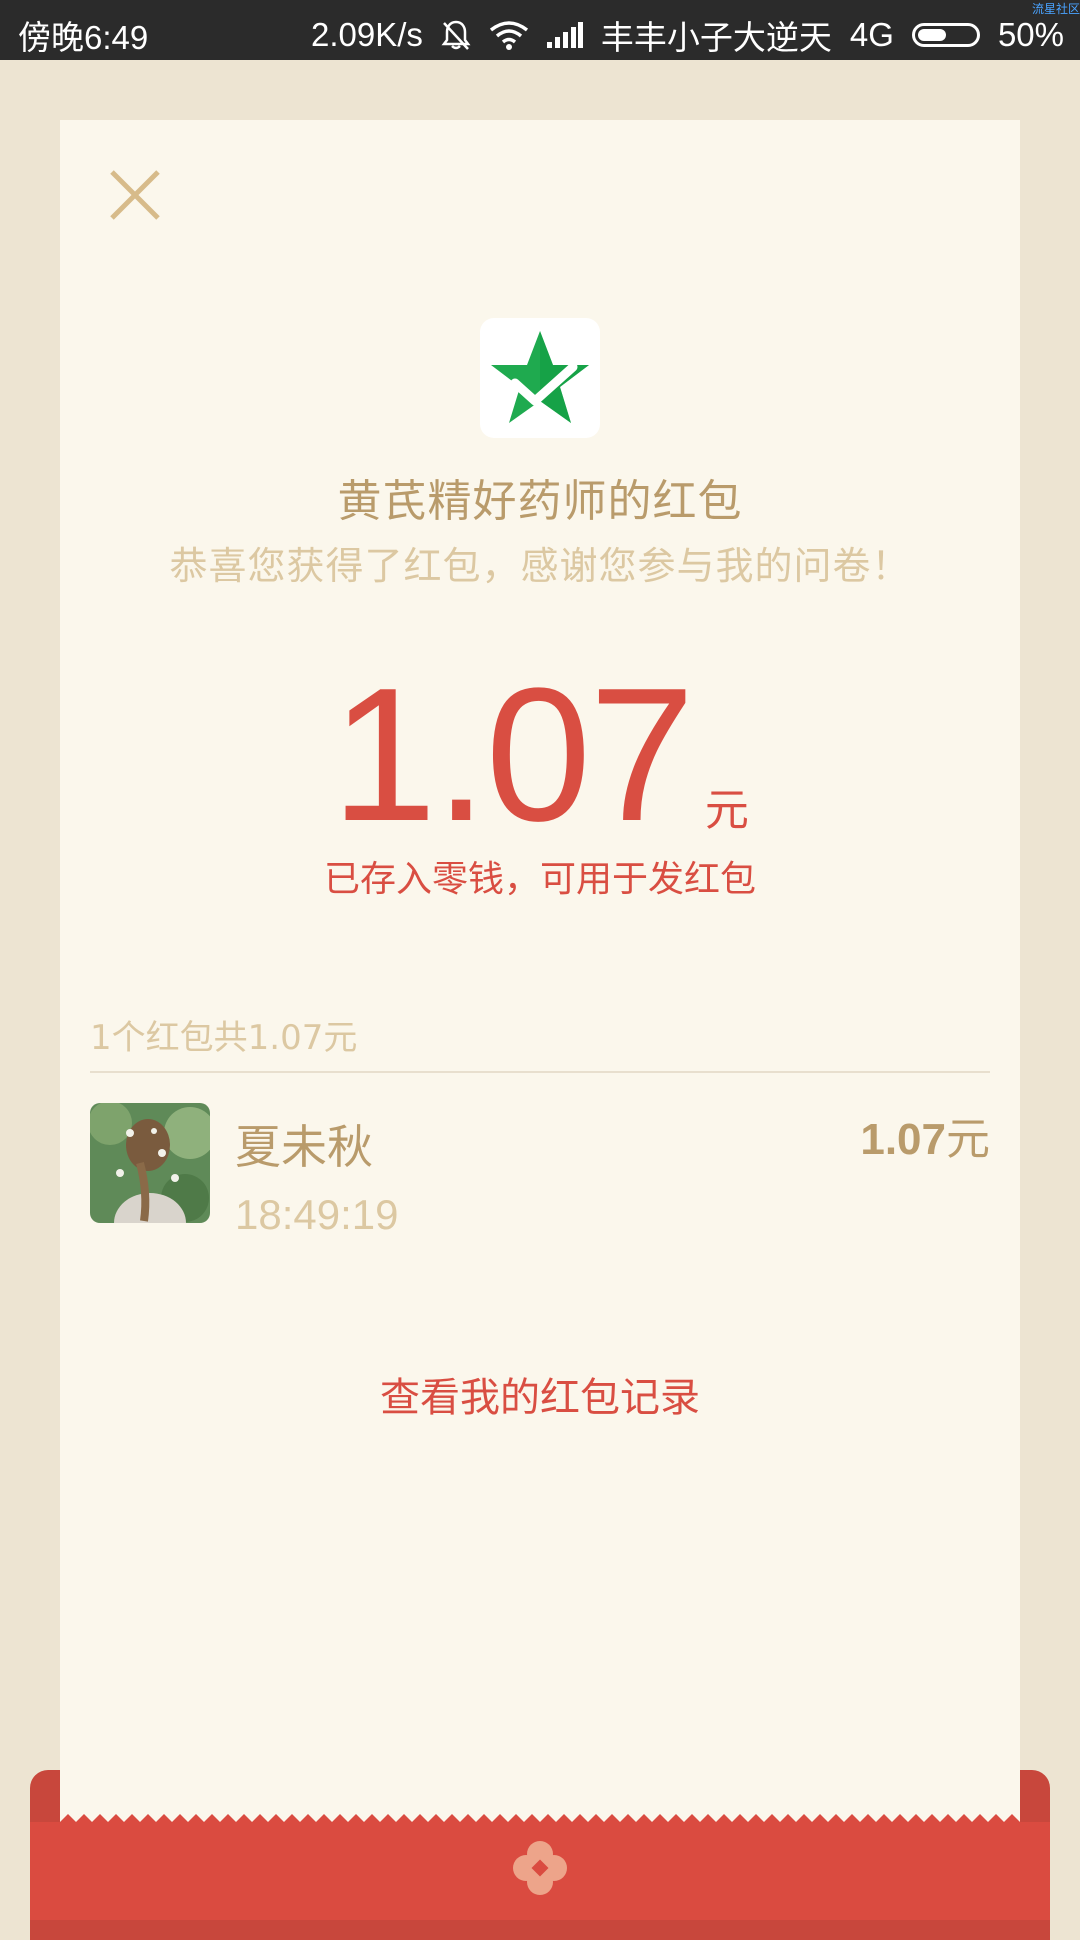 Image resolution: width=1080 pixels, height=1940 pixels. What do you see at coordinates (968, 1139) in the screenshot?
I see `received-amount-currency: 元` at bounding box center [968, 1139].